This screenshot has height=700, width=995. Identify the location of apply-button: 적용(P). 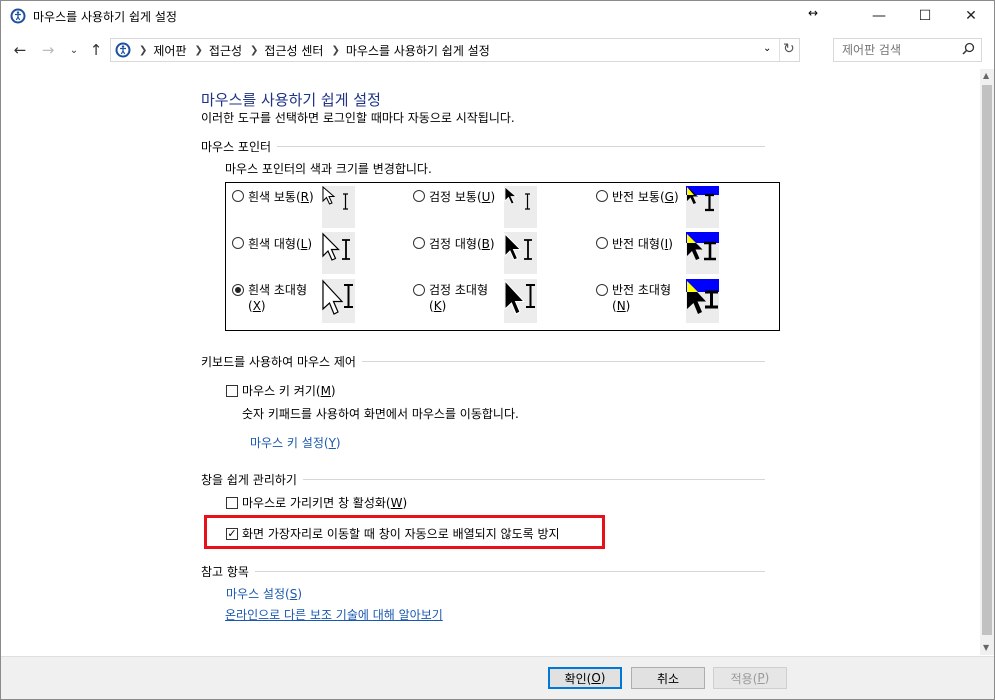
(750, 678).